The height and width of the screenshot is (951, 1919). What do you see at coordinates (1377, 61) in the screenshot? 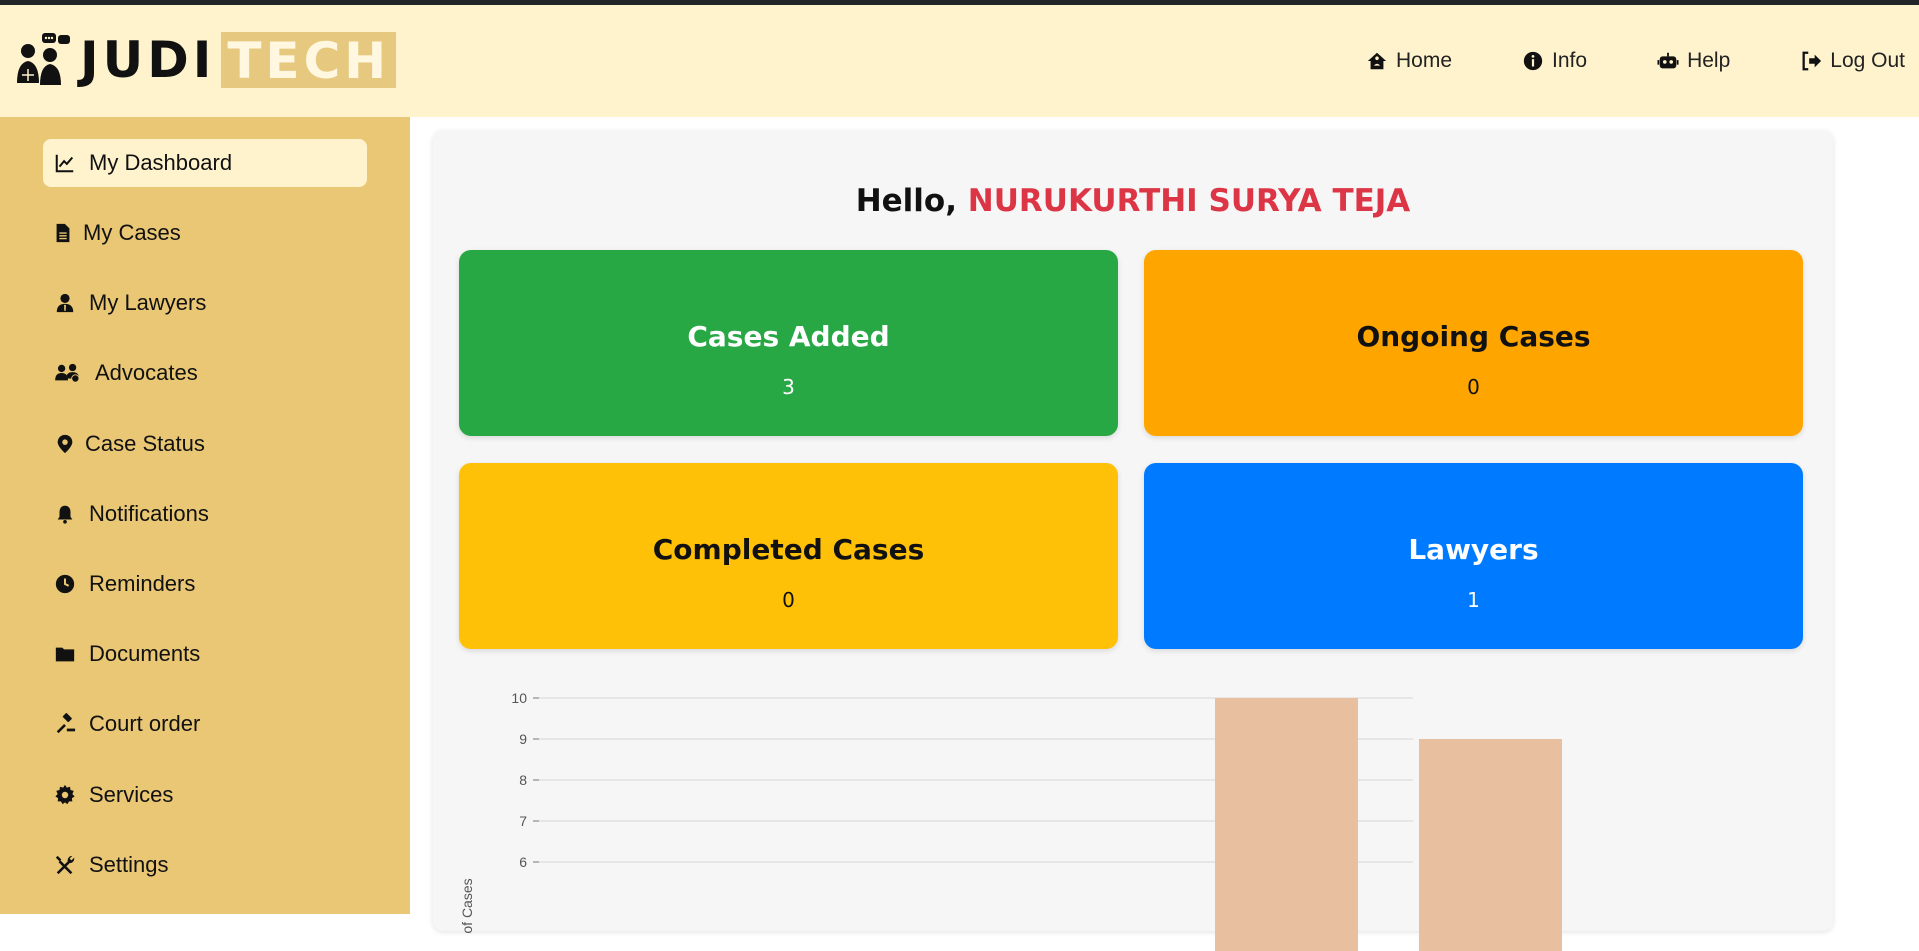
I see `home-icon` at bounding box center [1377, 61].